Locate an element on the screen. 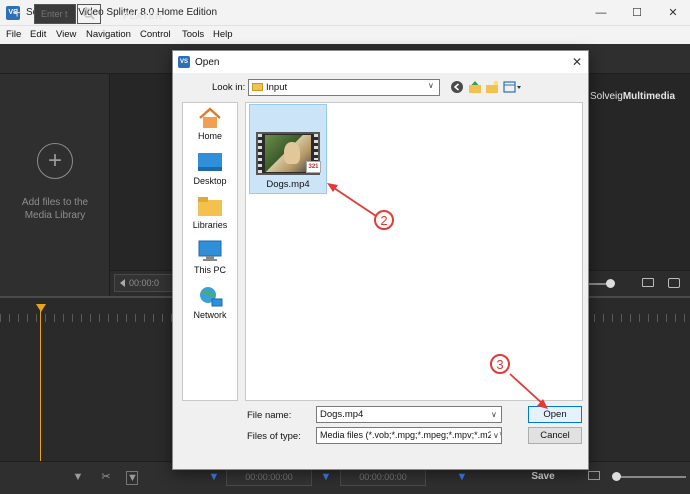 This screenshot has height=494, width=690. step-2-callout: 2 is located at coordinates (384, 220).